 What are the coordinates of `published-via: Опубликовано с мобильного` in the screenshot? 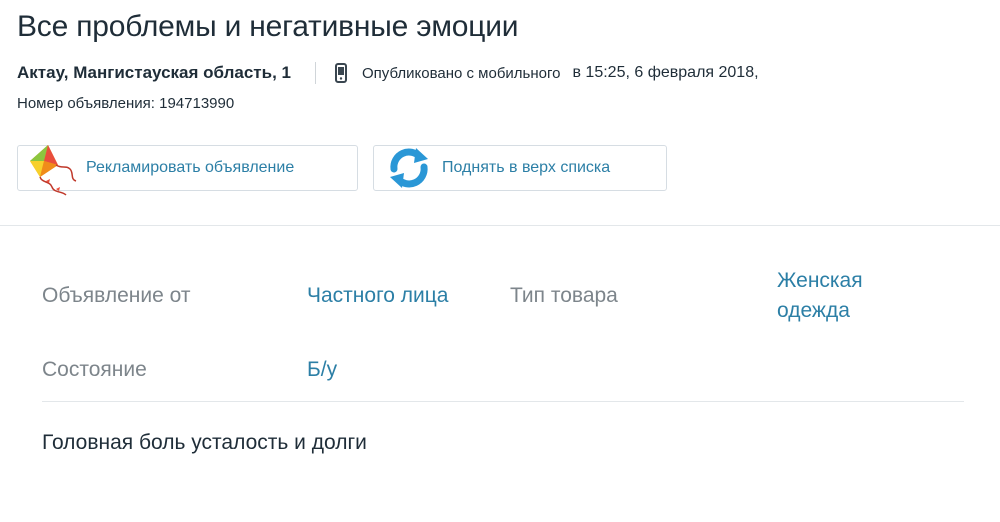 It's located at (461, 73).